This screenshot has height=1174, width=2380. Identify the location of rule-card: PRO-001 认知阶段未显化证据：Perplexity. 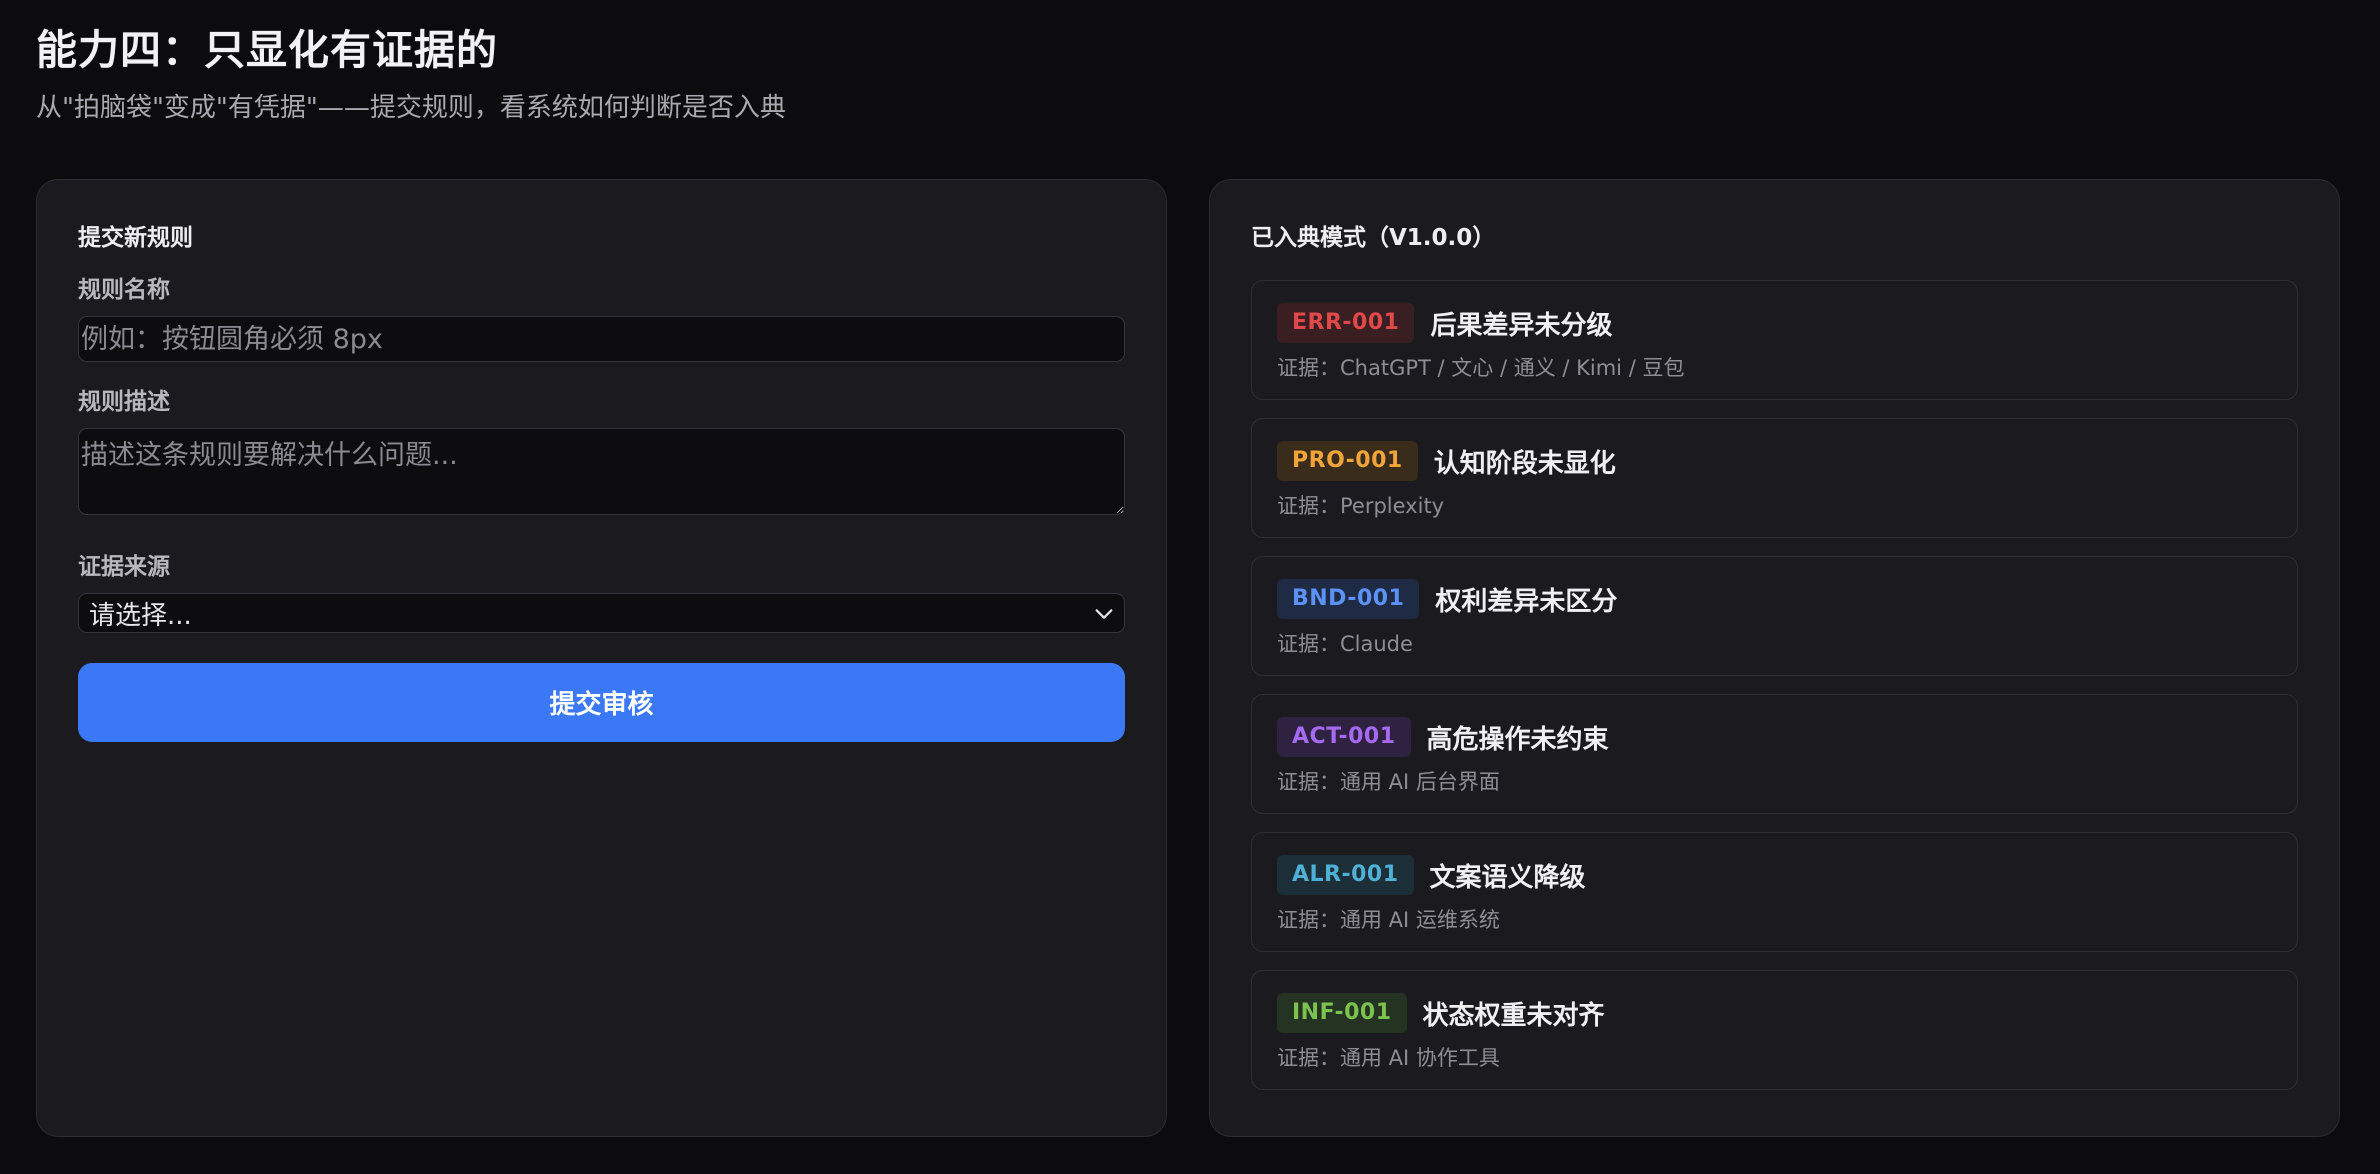
(1774, 478).